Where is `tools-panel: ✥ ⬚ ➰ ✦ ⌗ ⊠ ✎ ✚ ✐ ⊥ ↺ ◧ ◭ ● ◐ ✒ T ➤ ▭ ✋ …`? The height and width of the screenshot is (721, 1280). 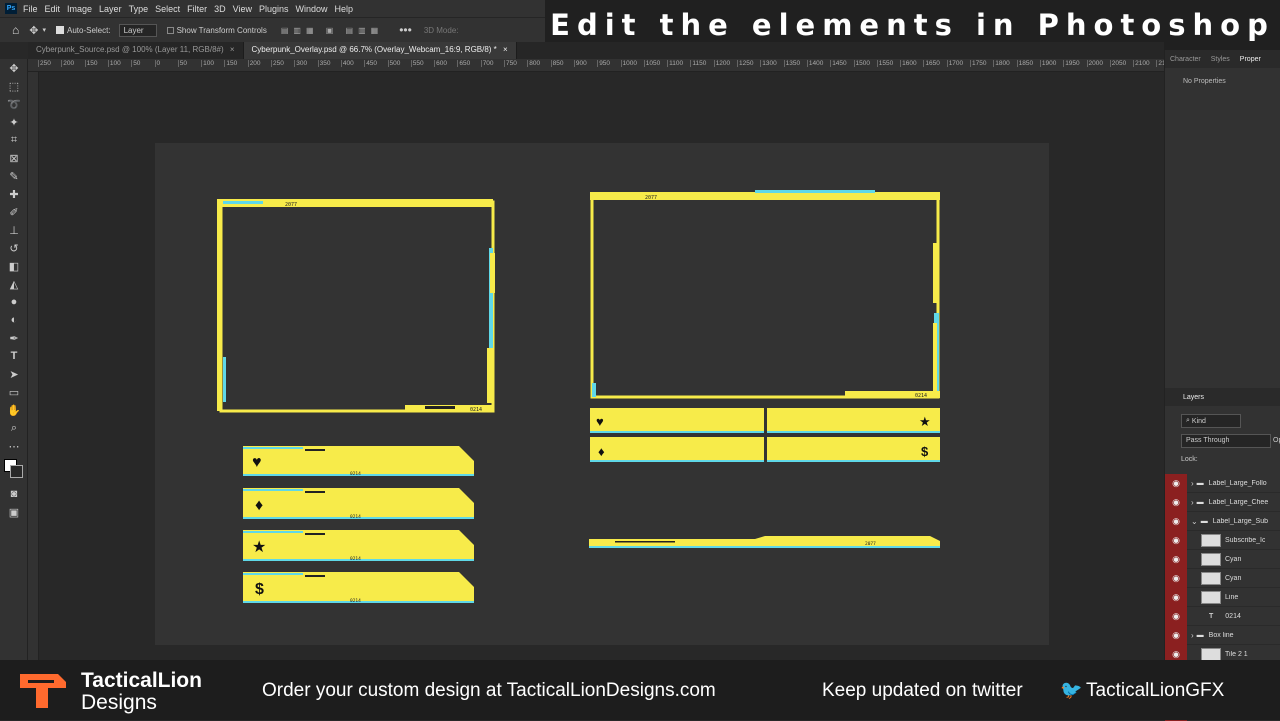 tools-panel: ✥ ⬚ ➰ ✦ ⌗ ⊠ ✎ ✚ ✐ ⊥ ↺ ◧ ◭ ● ◐ ✒ T ➤ ▭ ✋ … is located at coordinates (14, 359).